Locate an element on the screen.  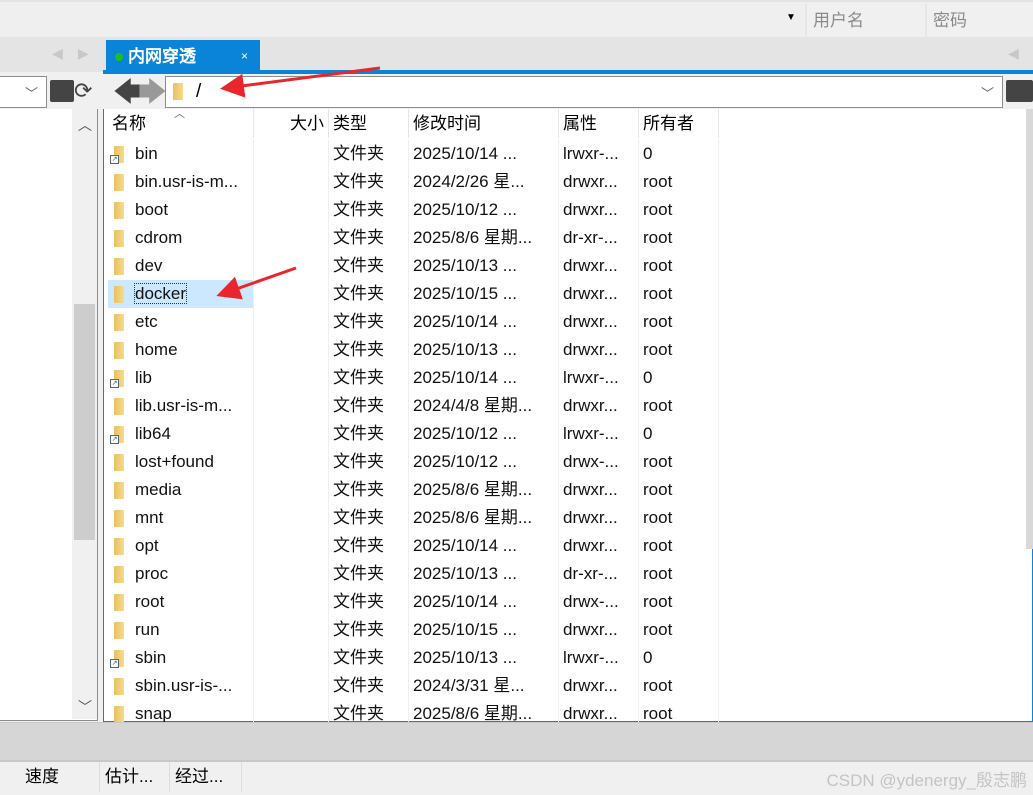
annotation-arrows is located at coordinates (298, 183).